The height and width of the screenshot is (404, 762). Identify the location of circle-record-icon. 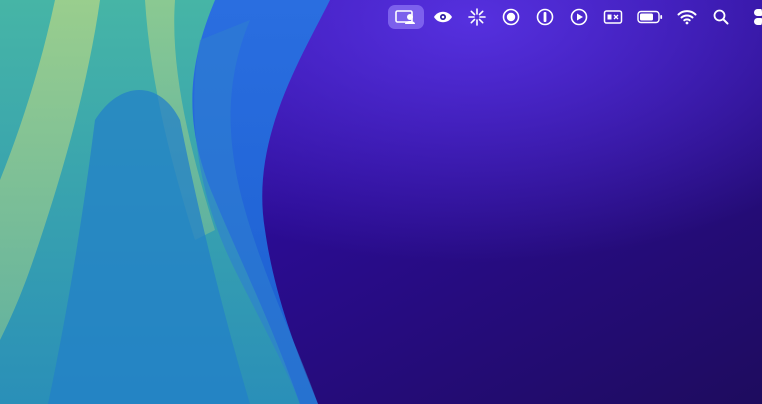
(511, 17).